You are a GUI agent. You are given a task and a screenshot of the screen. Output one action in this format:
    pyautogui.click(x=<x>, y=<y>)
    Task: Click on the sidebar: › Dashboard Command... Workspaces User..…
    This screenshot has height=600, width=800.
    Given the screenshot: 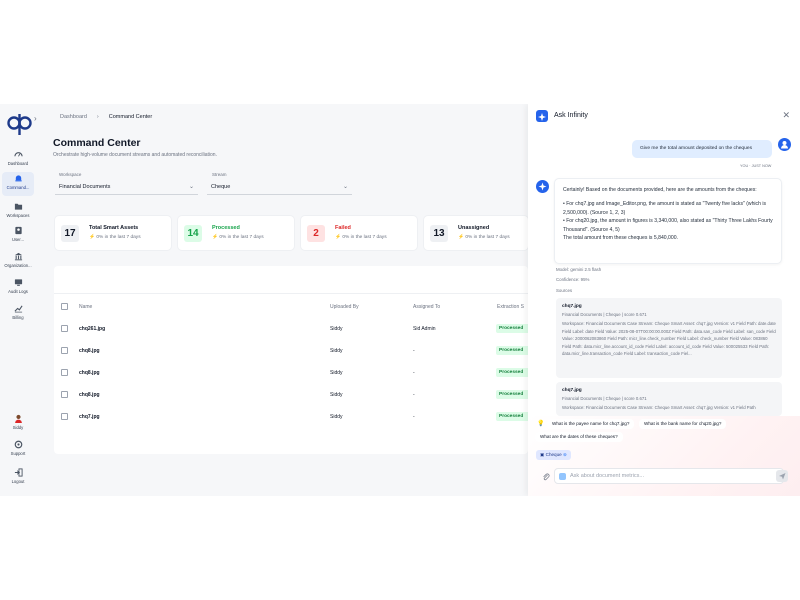 What is the action you would take?
    pyautogui.click(x=18, y=300)
    